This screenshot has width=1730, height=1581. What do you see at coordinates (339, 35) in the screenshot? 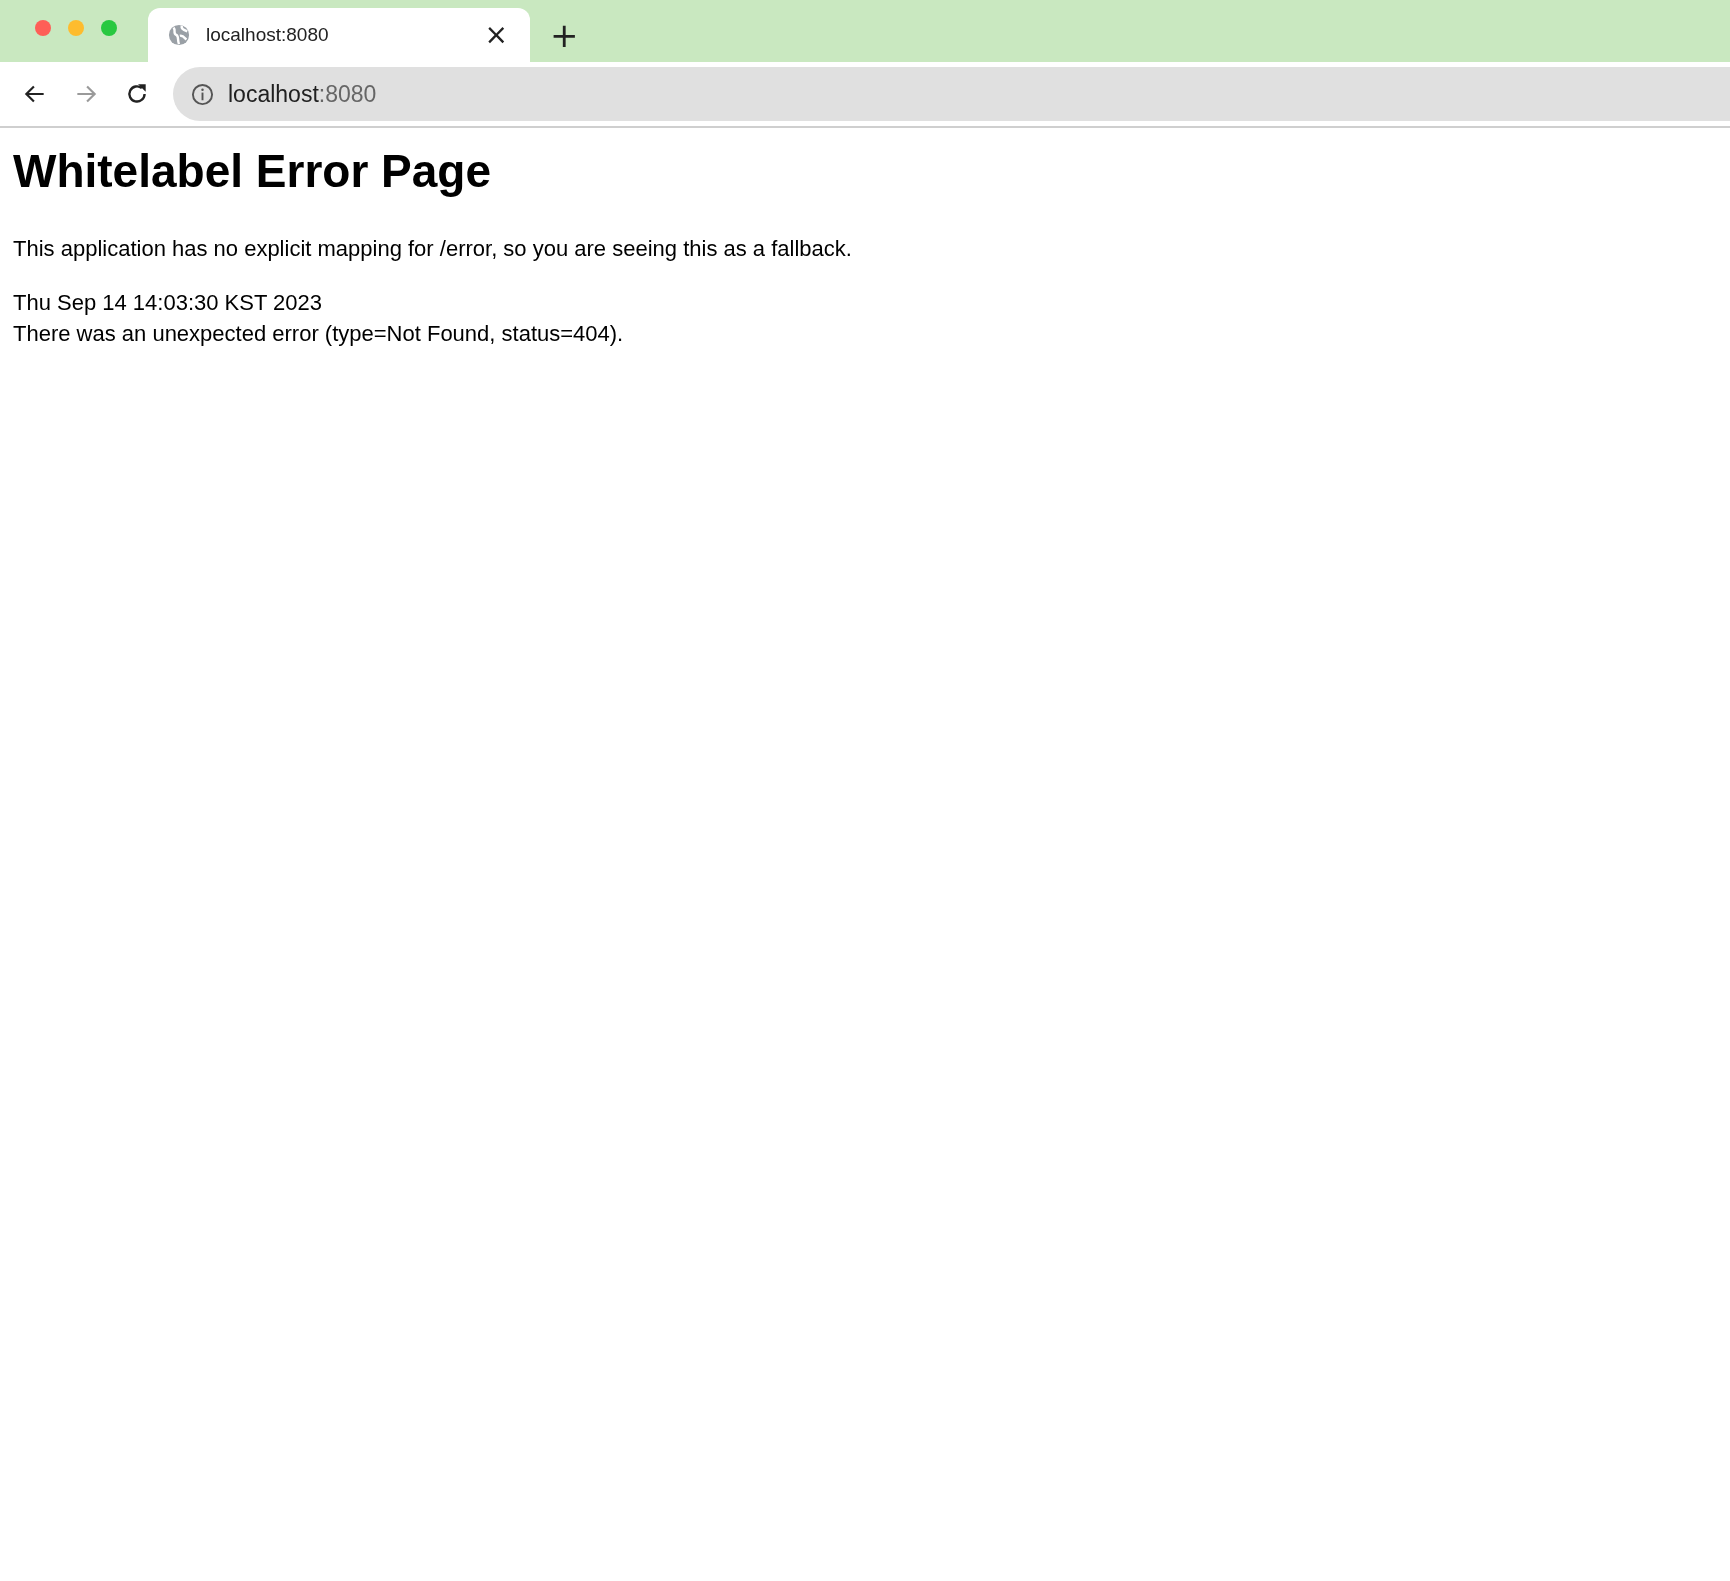
I see `browser-tab: localhost:8080 ×` at bounding box center [339, 35].